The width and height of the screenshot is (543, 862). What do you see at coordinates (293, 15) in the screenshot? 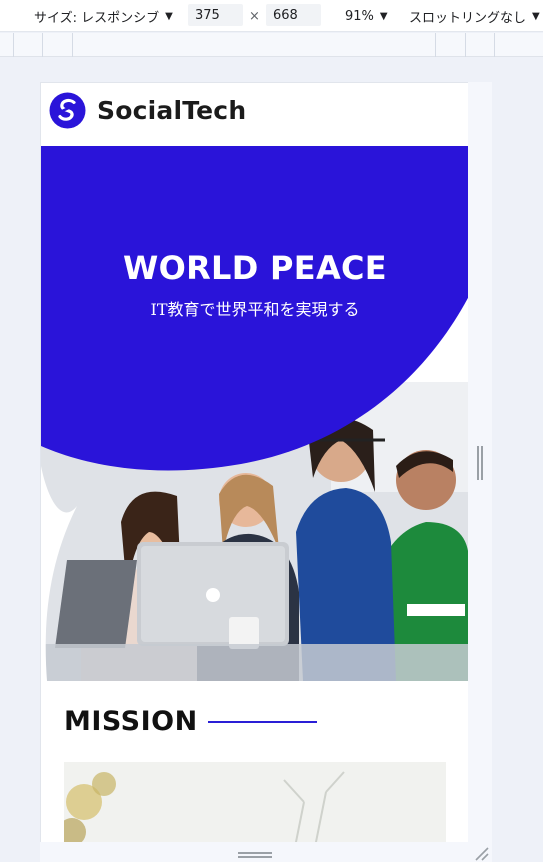
I see `height-input` at bounding box center [293, 15].